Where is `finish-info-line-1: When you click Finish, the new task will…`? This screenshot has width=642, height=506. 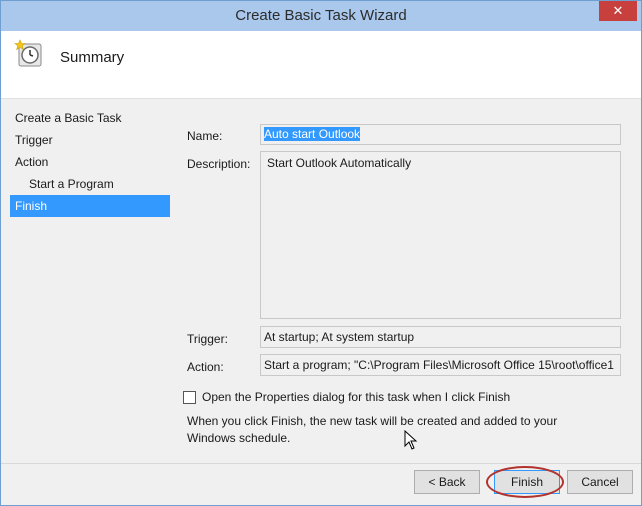 finish-info-line-1: When you click Finish, the new task will… is located at coordinates (372, 421).